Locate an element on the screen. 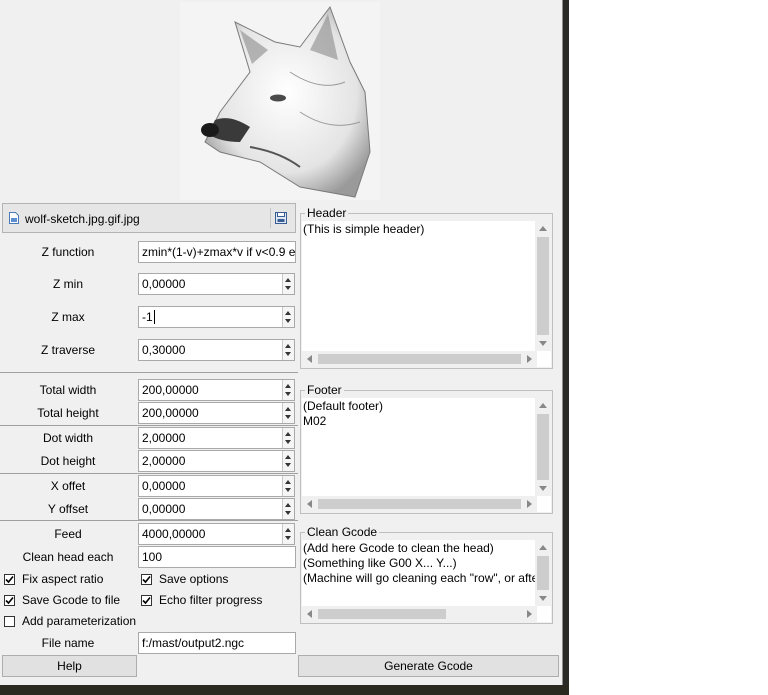 This screenshot has height=695, width=768. open-file-icon is located at coordinates (281, 218).